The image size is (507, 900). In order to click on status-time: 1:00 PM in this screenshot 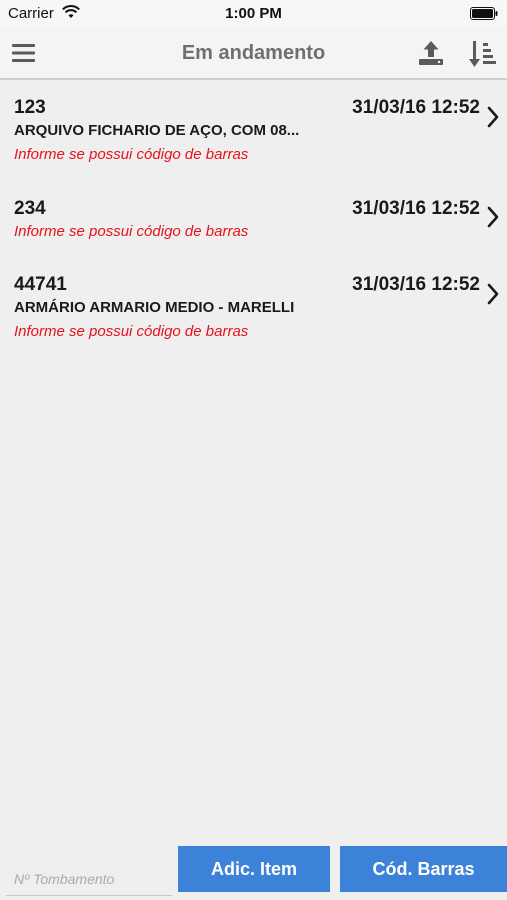, I will do `click(253, 13)`.